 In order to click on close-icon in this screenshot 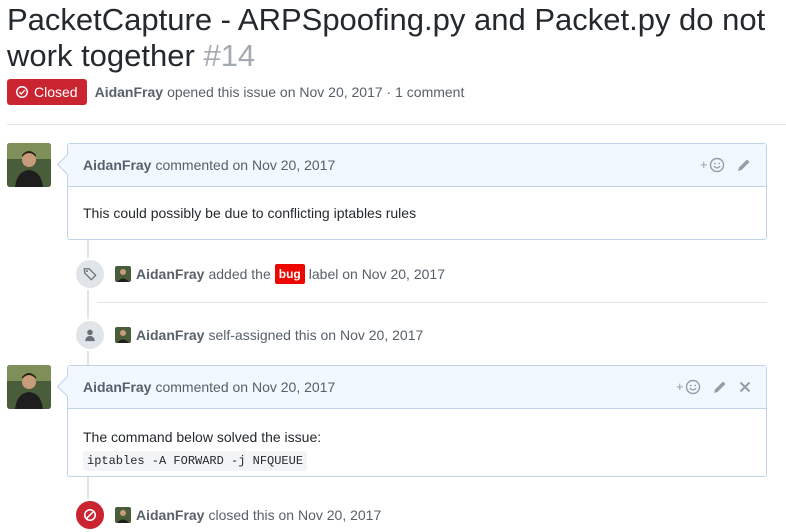, I will do `click(745, 387)`.